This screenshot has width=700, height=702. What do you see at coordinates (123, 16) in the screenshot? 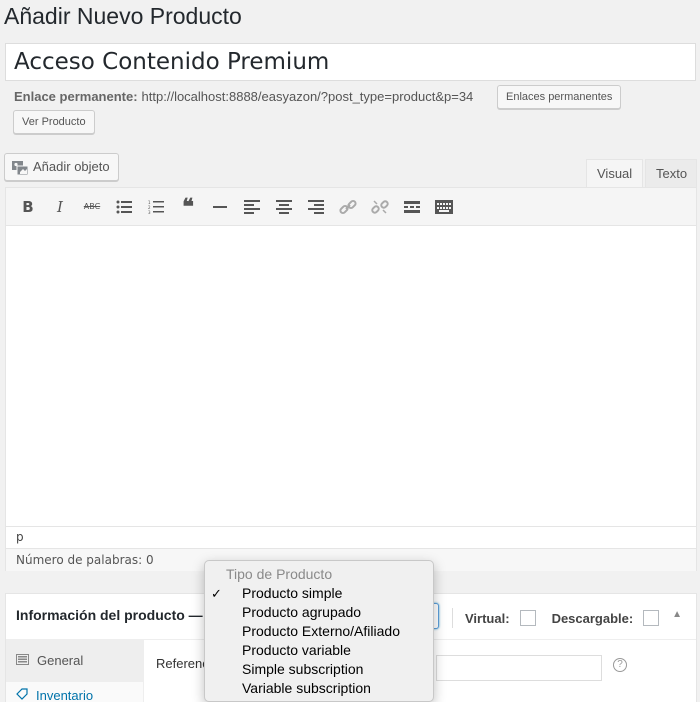
I see `page-title: Añadir Nuevo Producto` at bounding box center [123, 16].